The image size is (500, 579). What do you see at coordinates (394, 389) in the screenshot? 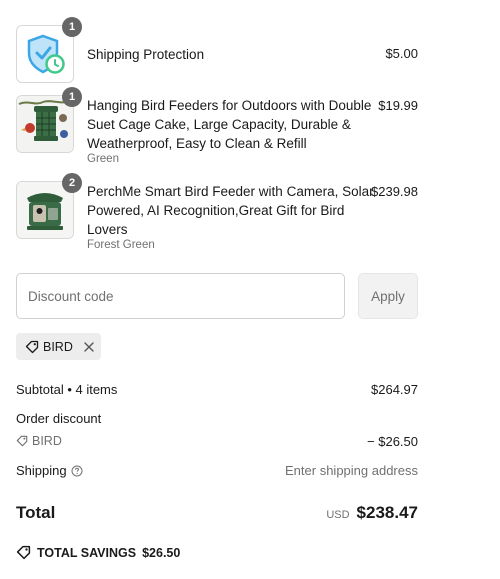
I see `subtotal-value: $264.97` at bounding box center [394, 389].